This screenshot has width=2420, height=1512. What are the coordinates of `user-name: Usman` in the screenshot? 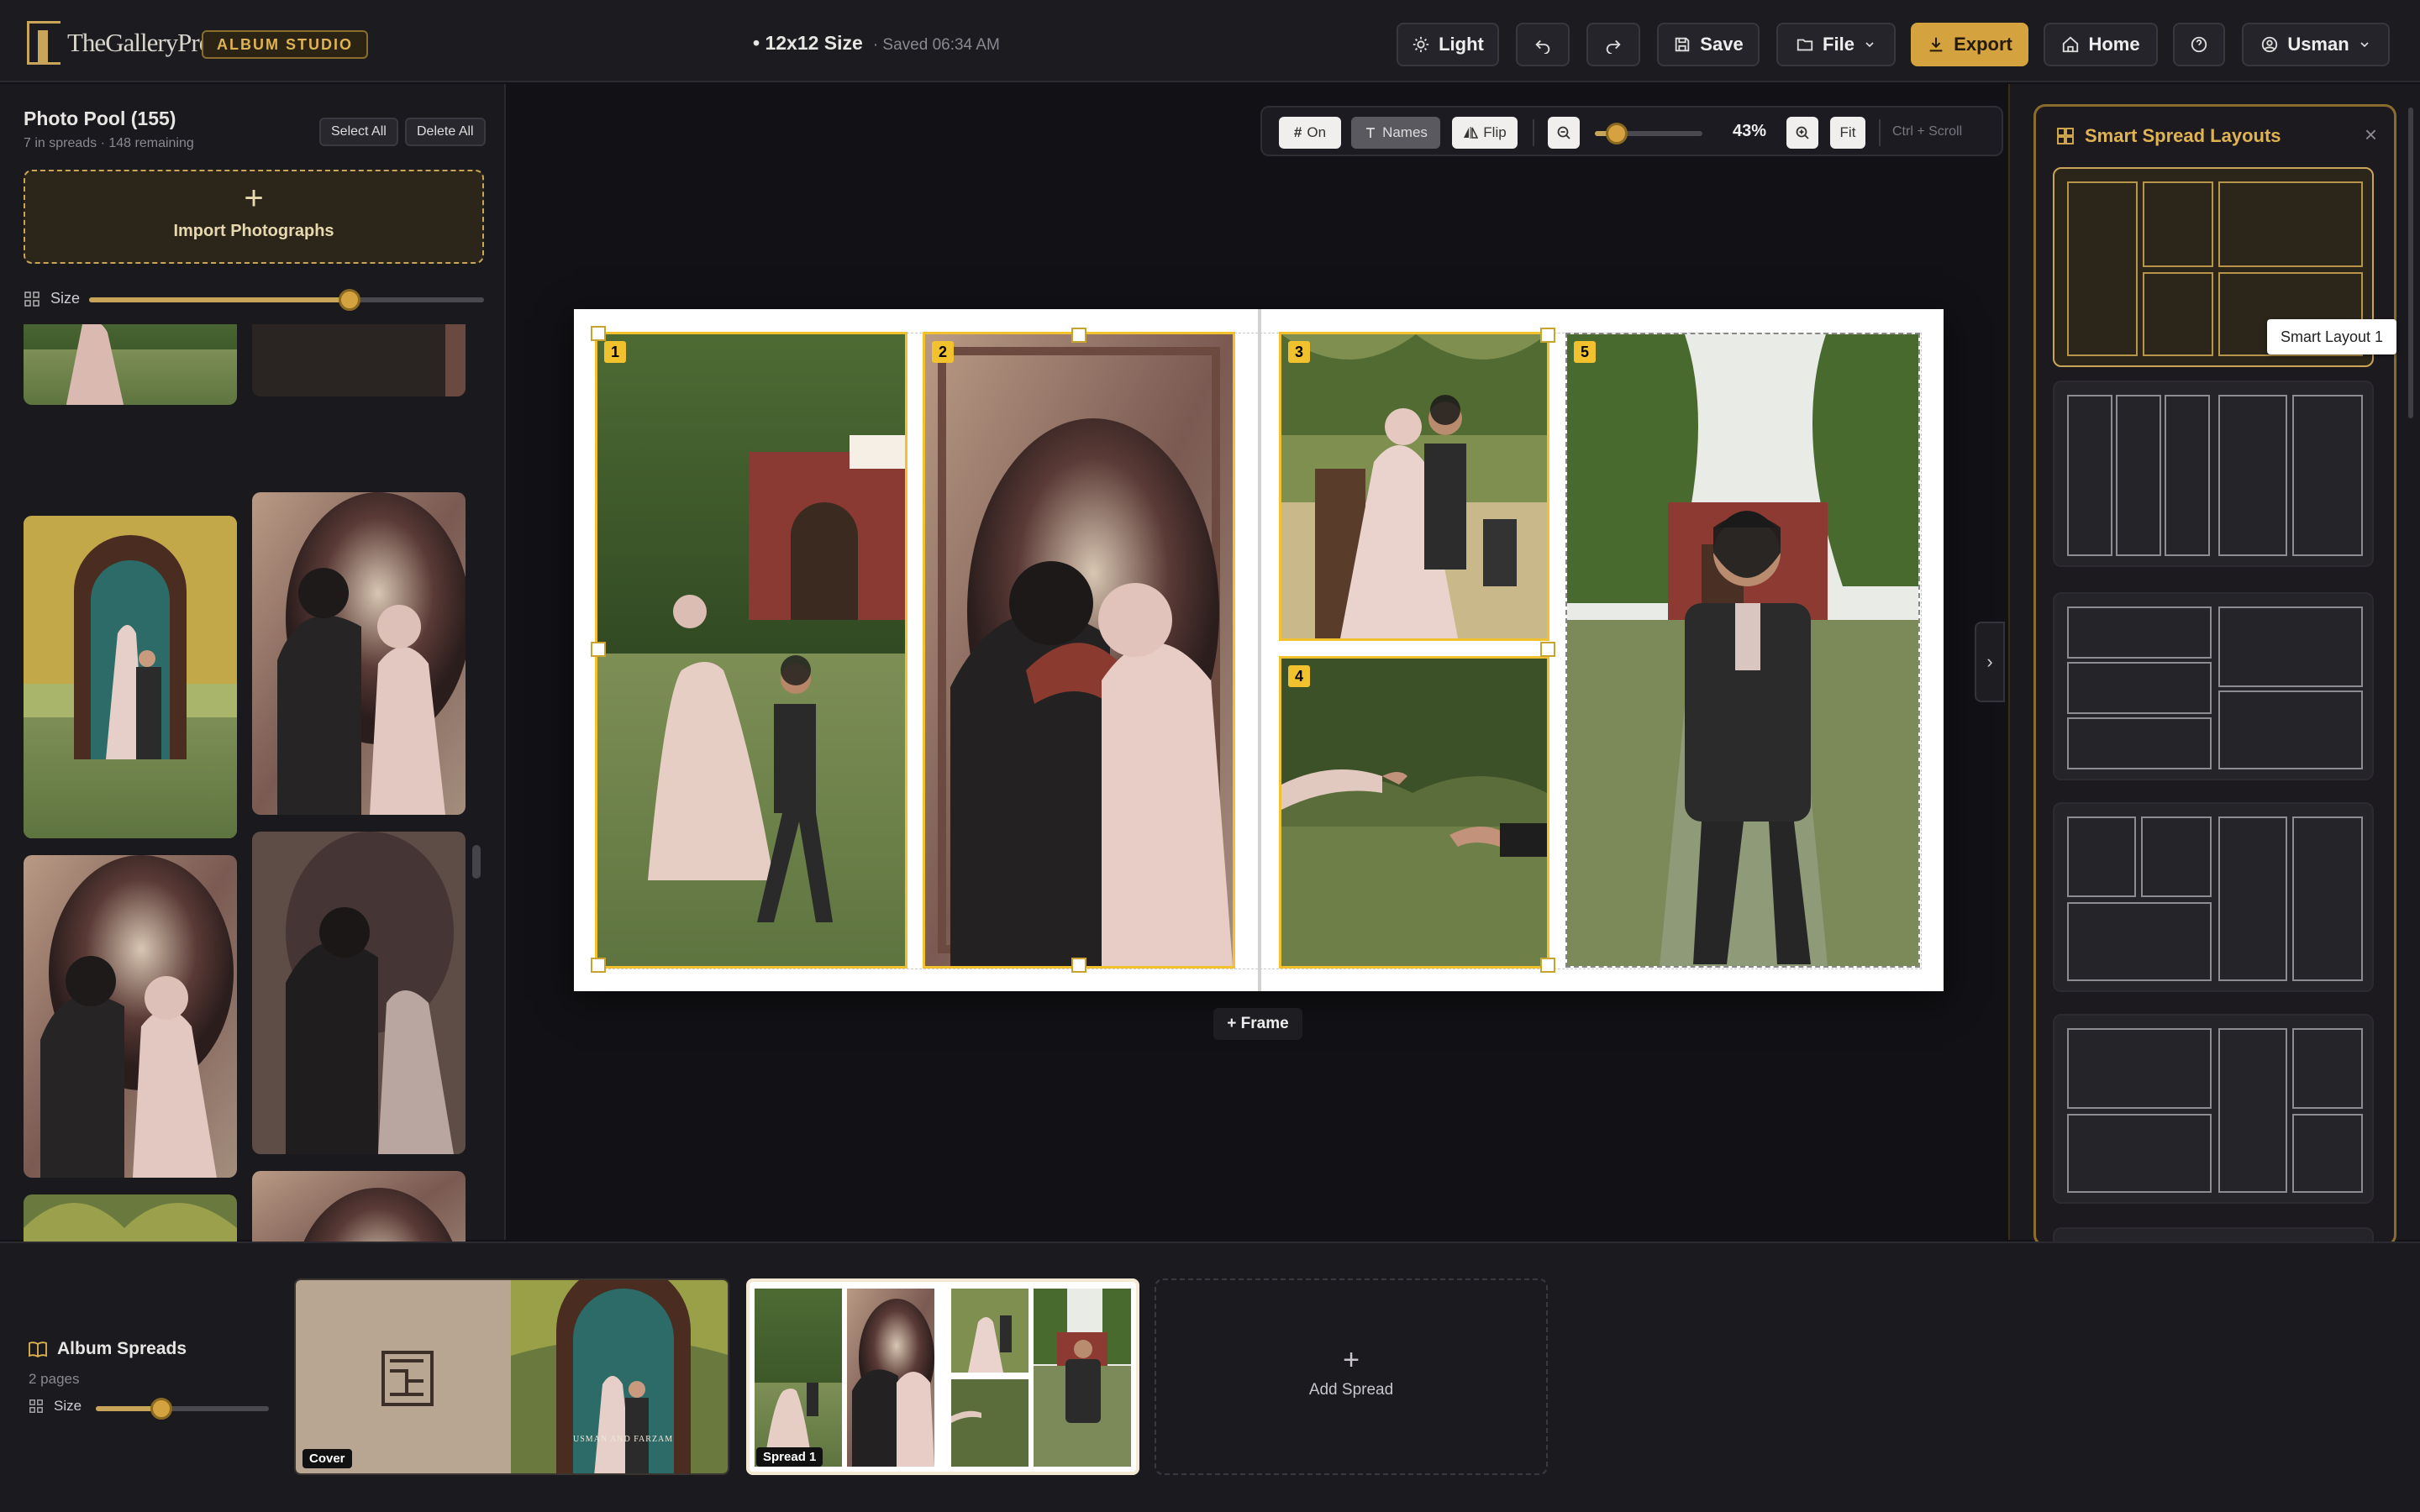 It's located at (2318, 44).